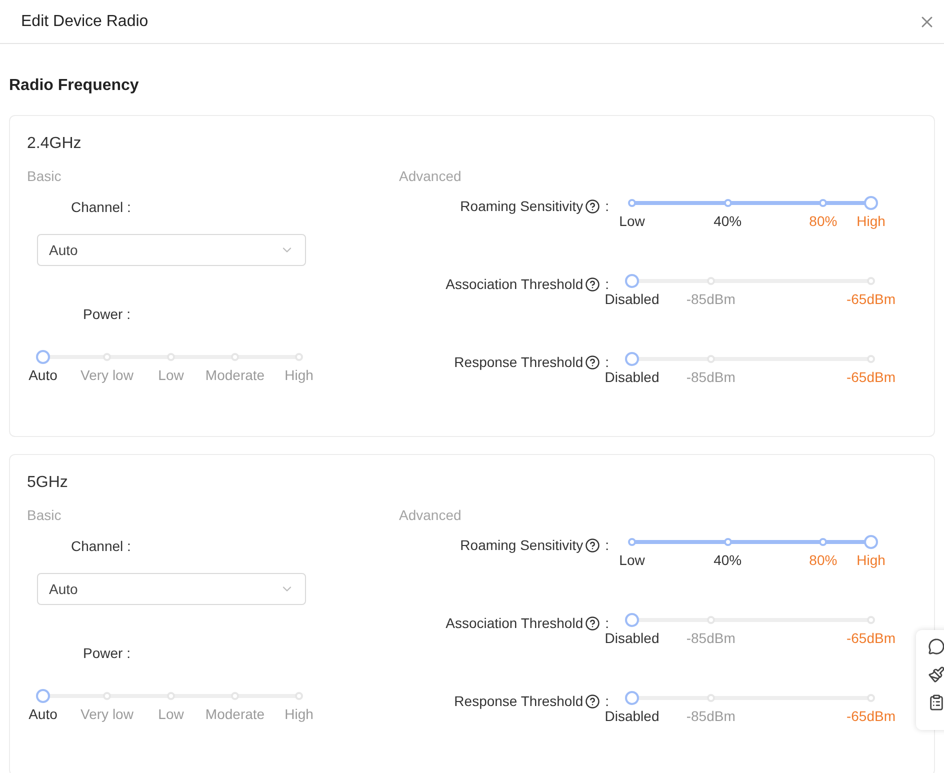  I want to click on band-title: 2.4GHz, so click(54, 144).